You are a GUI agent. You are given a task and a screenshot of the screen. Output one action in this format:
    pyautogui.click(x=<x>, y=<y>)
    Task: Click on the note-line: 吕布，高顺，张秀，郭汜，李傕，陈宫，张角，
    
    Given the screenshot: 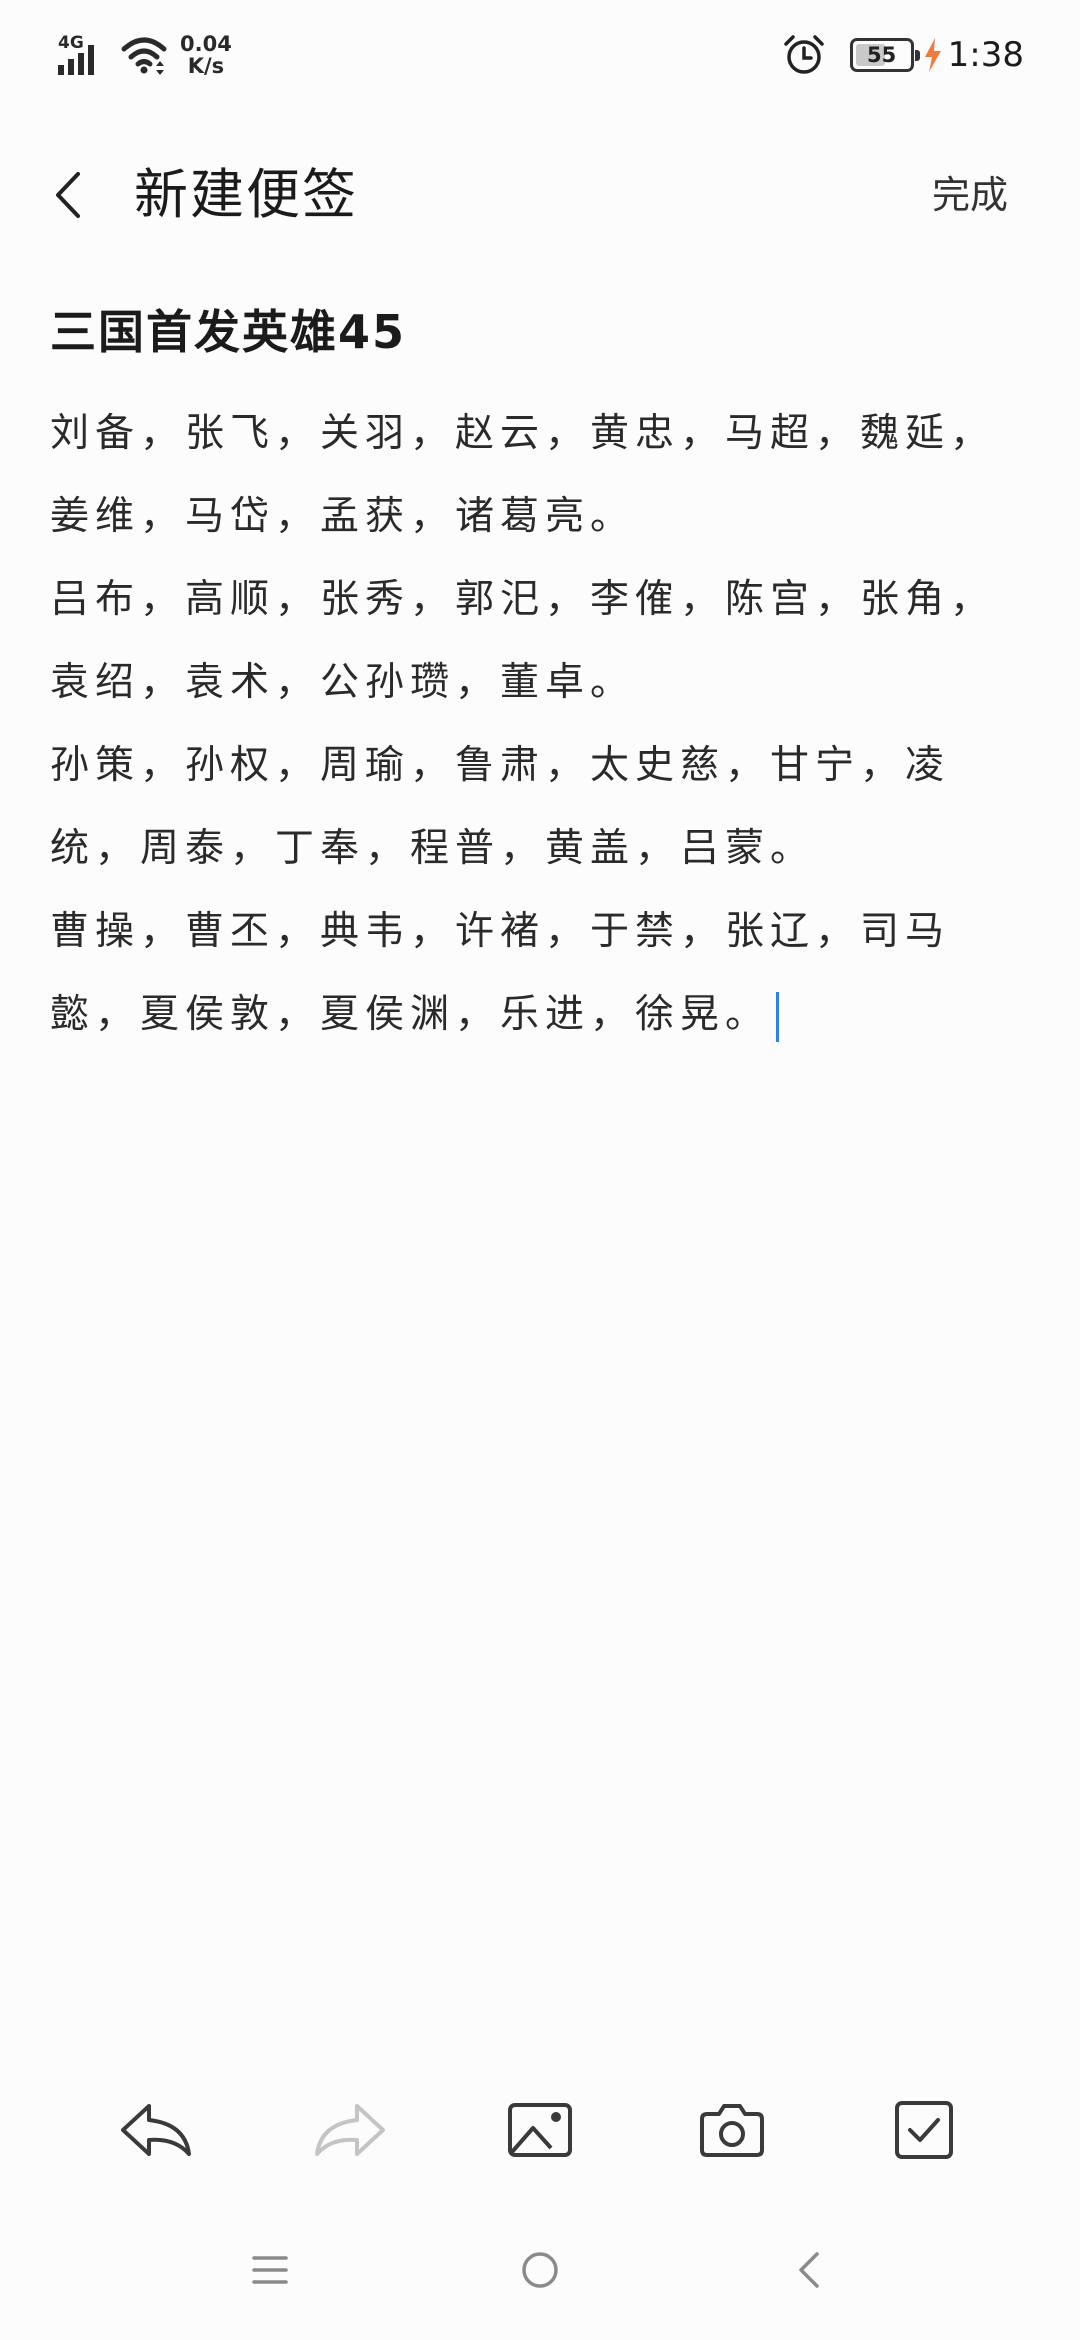 What is the action you would take?
    pyautogui.click(x=523, y=599)
    